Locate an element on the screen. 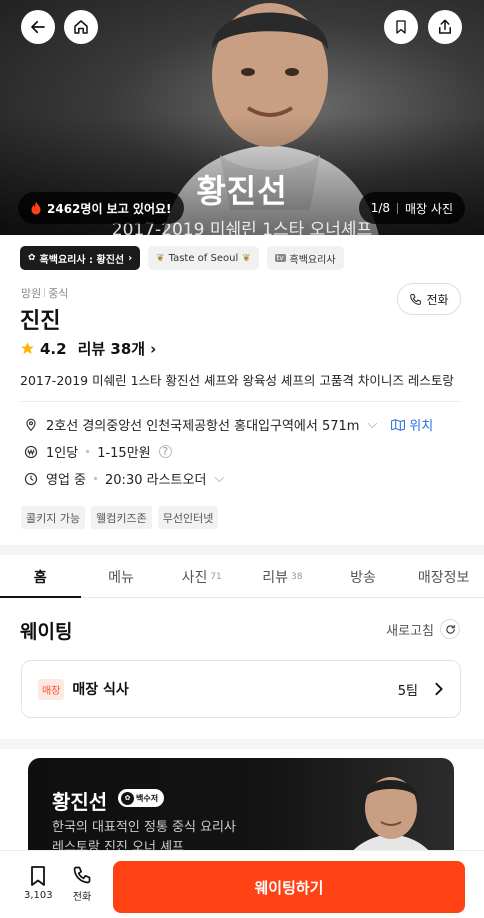 The height and width of the screenshot is (918, 484). laurel-right-icon: ❦ is located at coordinates (246, 258).